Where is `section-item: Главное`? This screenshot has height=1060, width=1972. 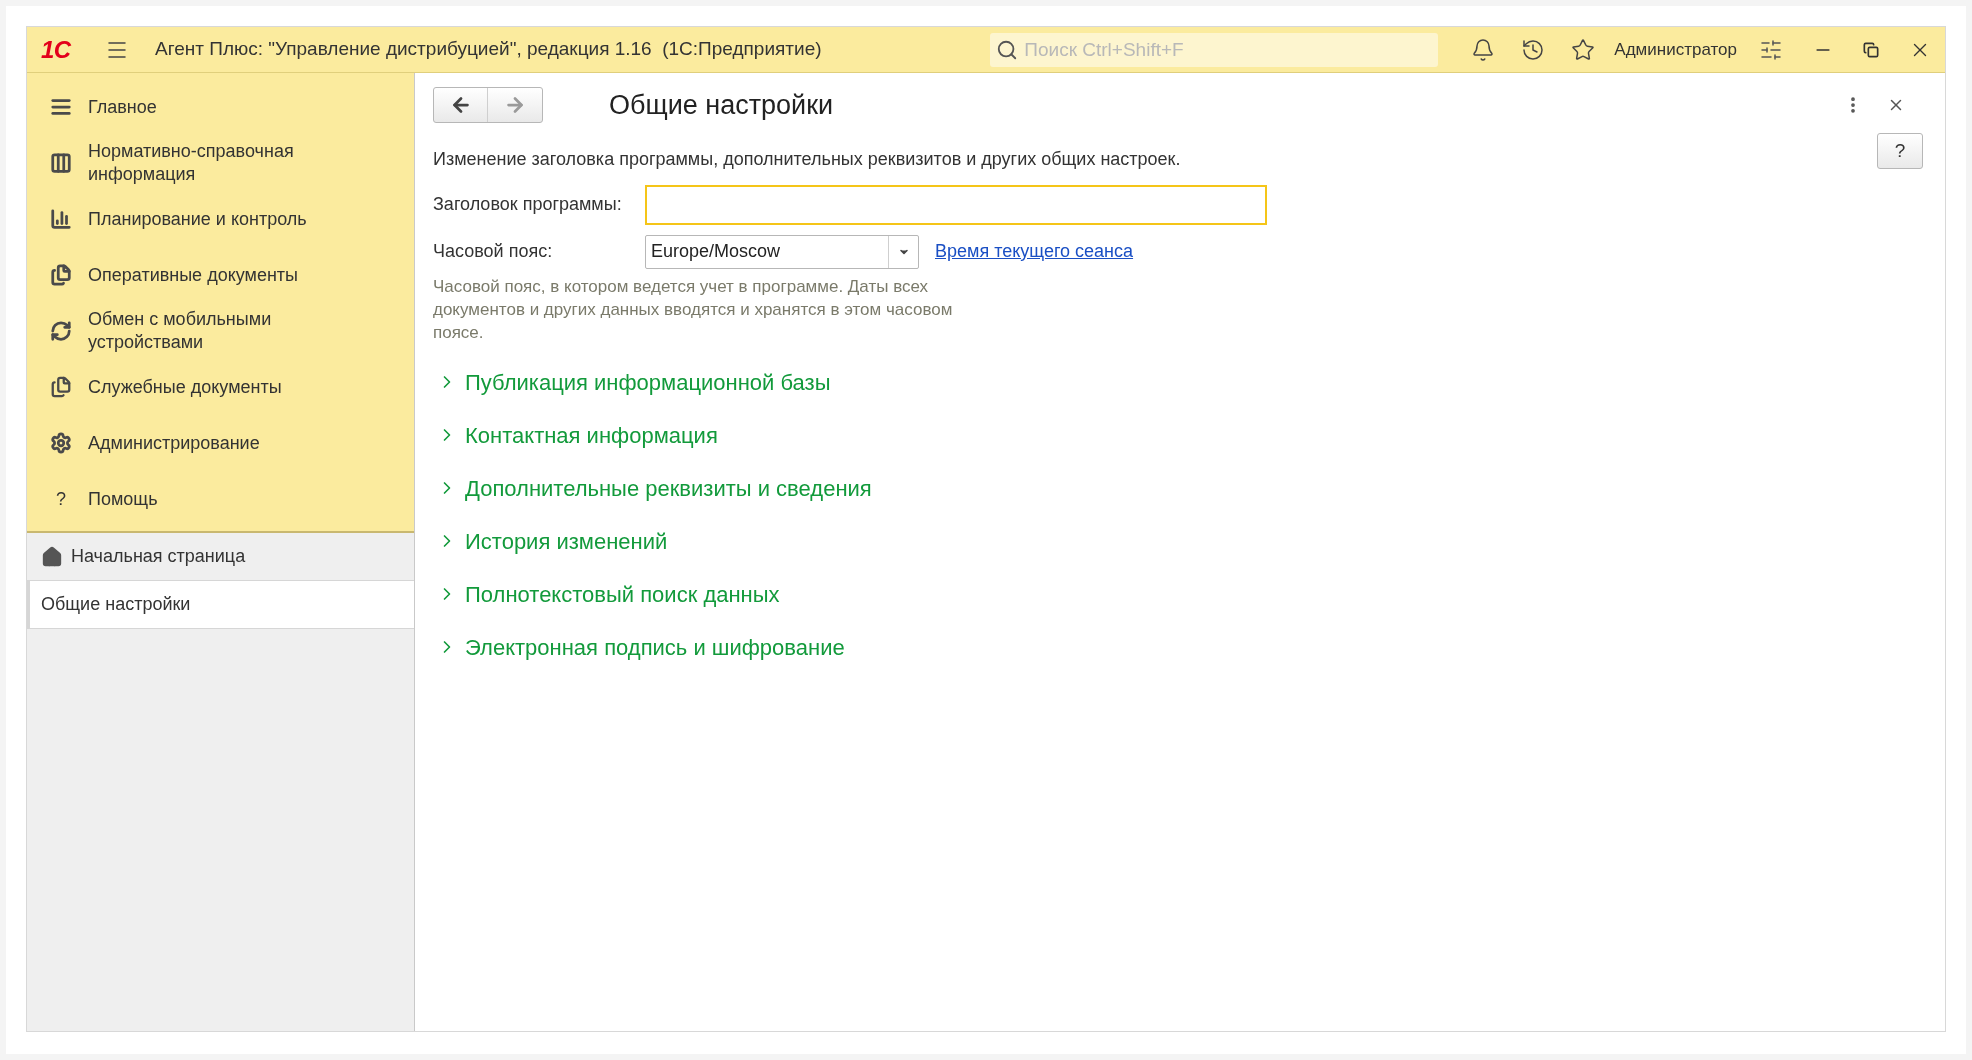
section-item: Главное is located at coordinates (220, 107).